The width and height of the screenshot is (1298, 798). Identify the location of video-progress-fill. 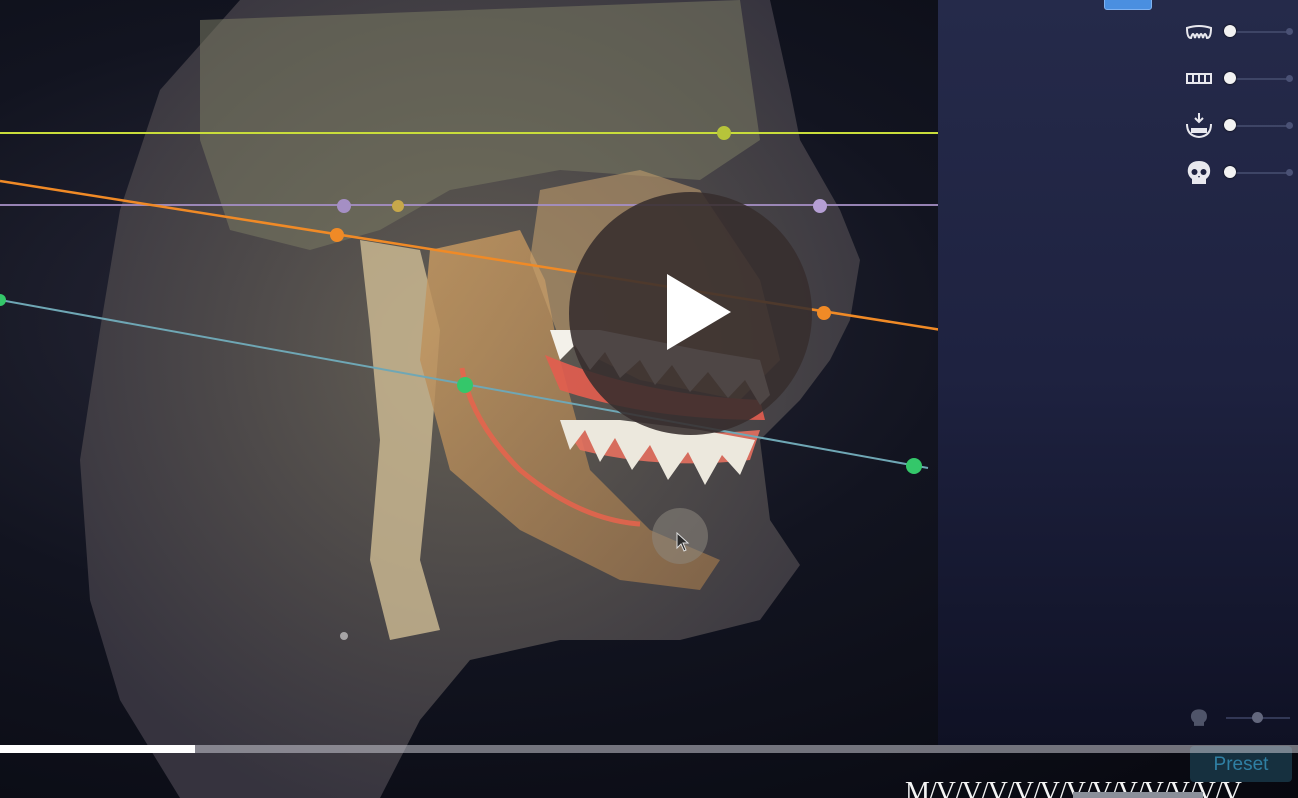
(97, 749).